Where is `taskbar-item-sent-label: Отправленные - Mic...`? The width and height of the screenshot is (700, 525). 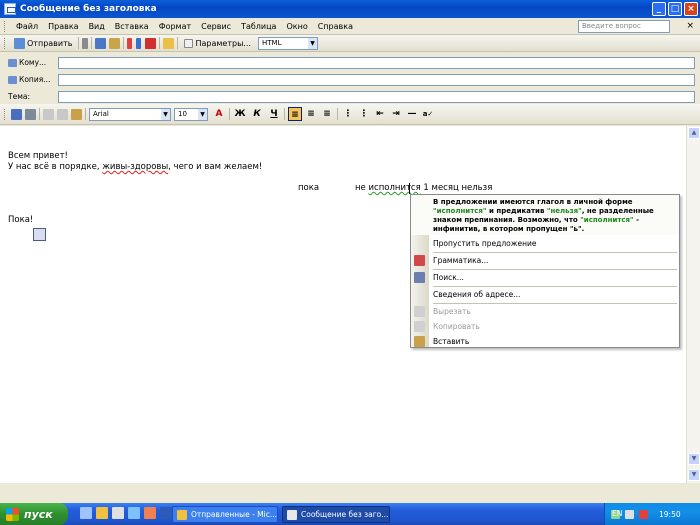
taskbar-item-sent-label: Отправленные - Mic... is located at coordinates (234, 514).